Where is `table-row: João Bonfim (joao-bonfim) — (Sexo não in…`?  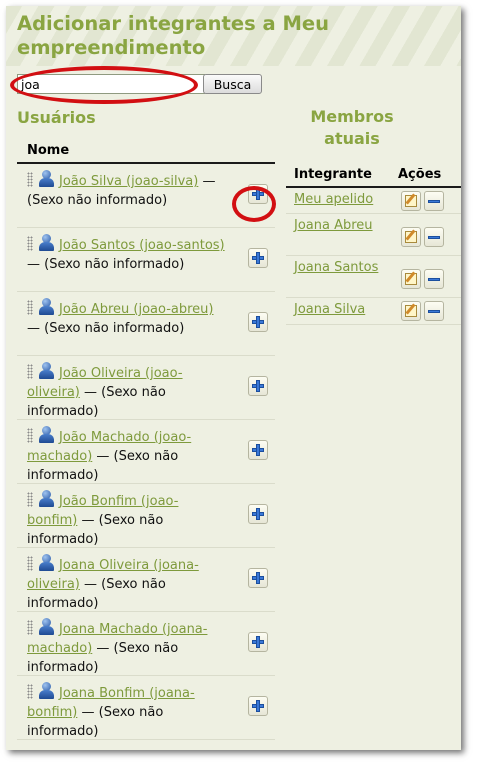
table-row: João Bonfim (joao-bonfim) — (Sexo não in… is located at coordinates (146, 516).